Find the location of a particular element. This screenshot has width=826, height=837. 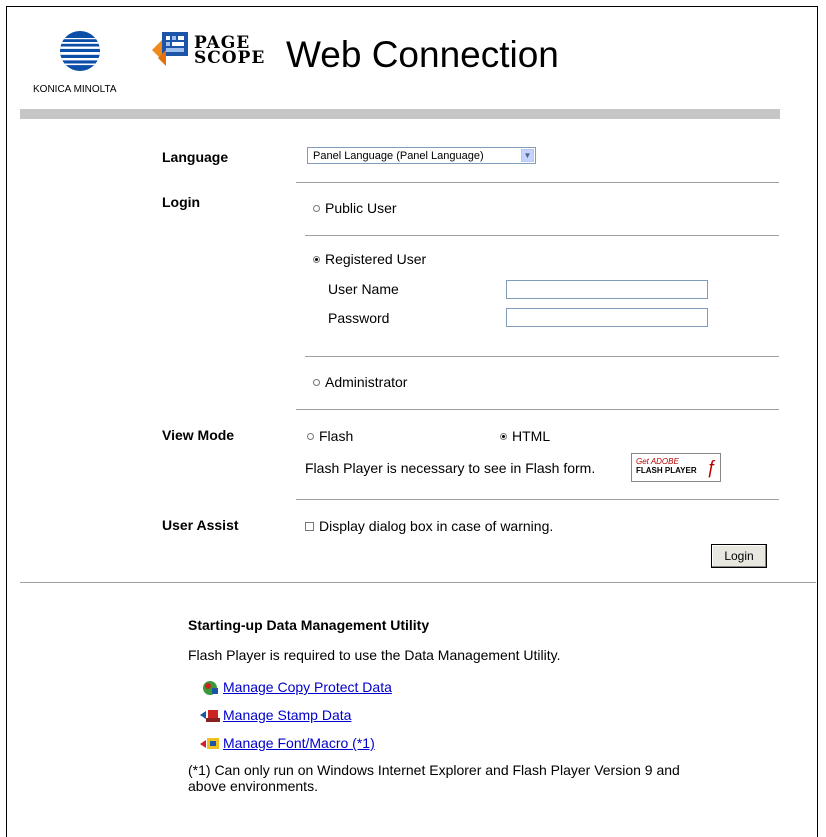

manage-font-macro-link: Manage Font/Macro (*1) is located at coordinates (299, 743).